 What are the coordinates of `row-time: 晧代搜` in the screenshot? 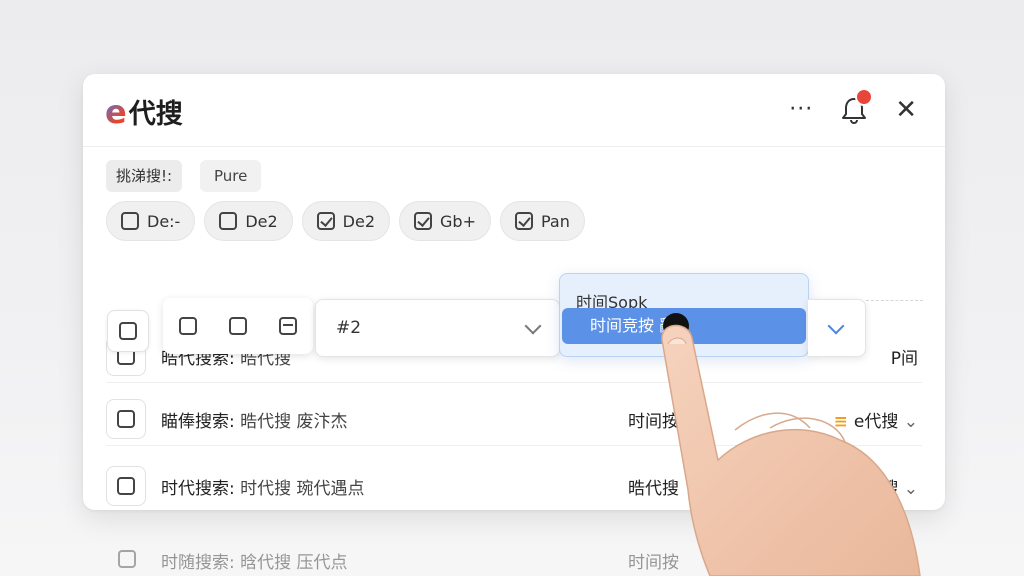 It's located at (653, 489).